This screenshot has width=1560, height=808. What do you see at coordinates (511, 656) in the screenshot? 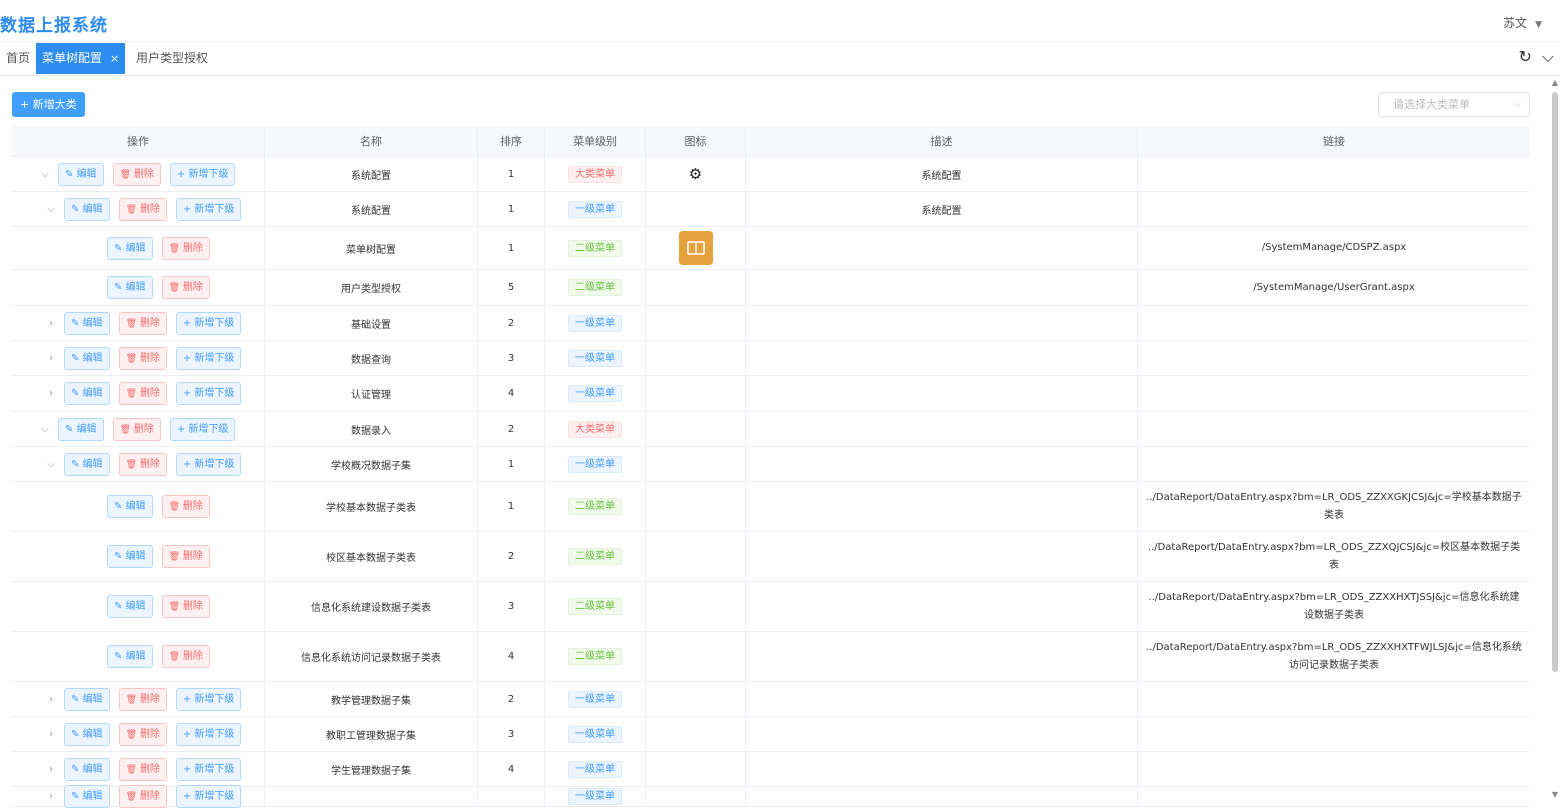
I see `sort-cell: 4` at bounding box center [511, 656].